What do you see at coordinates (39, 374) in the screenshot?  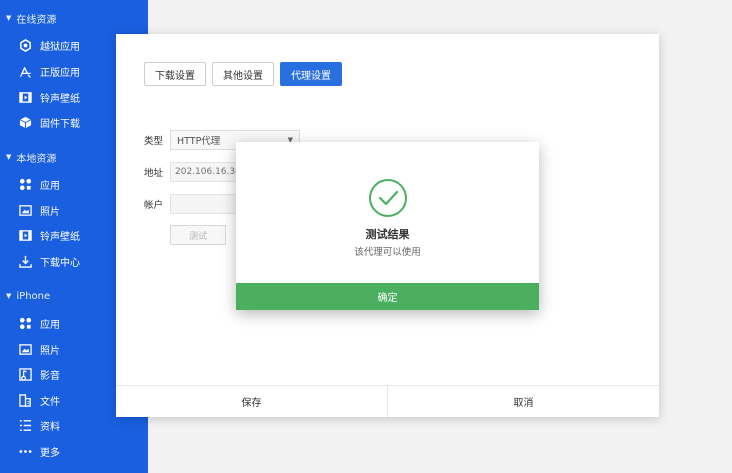 I see `sidebar-item-iphone-media: 影音` at bounding box center [39, 374].